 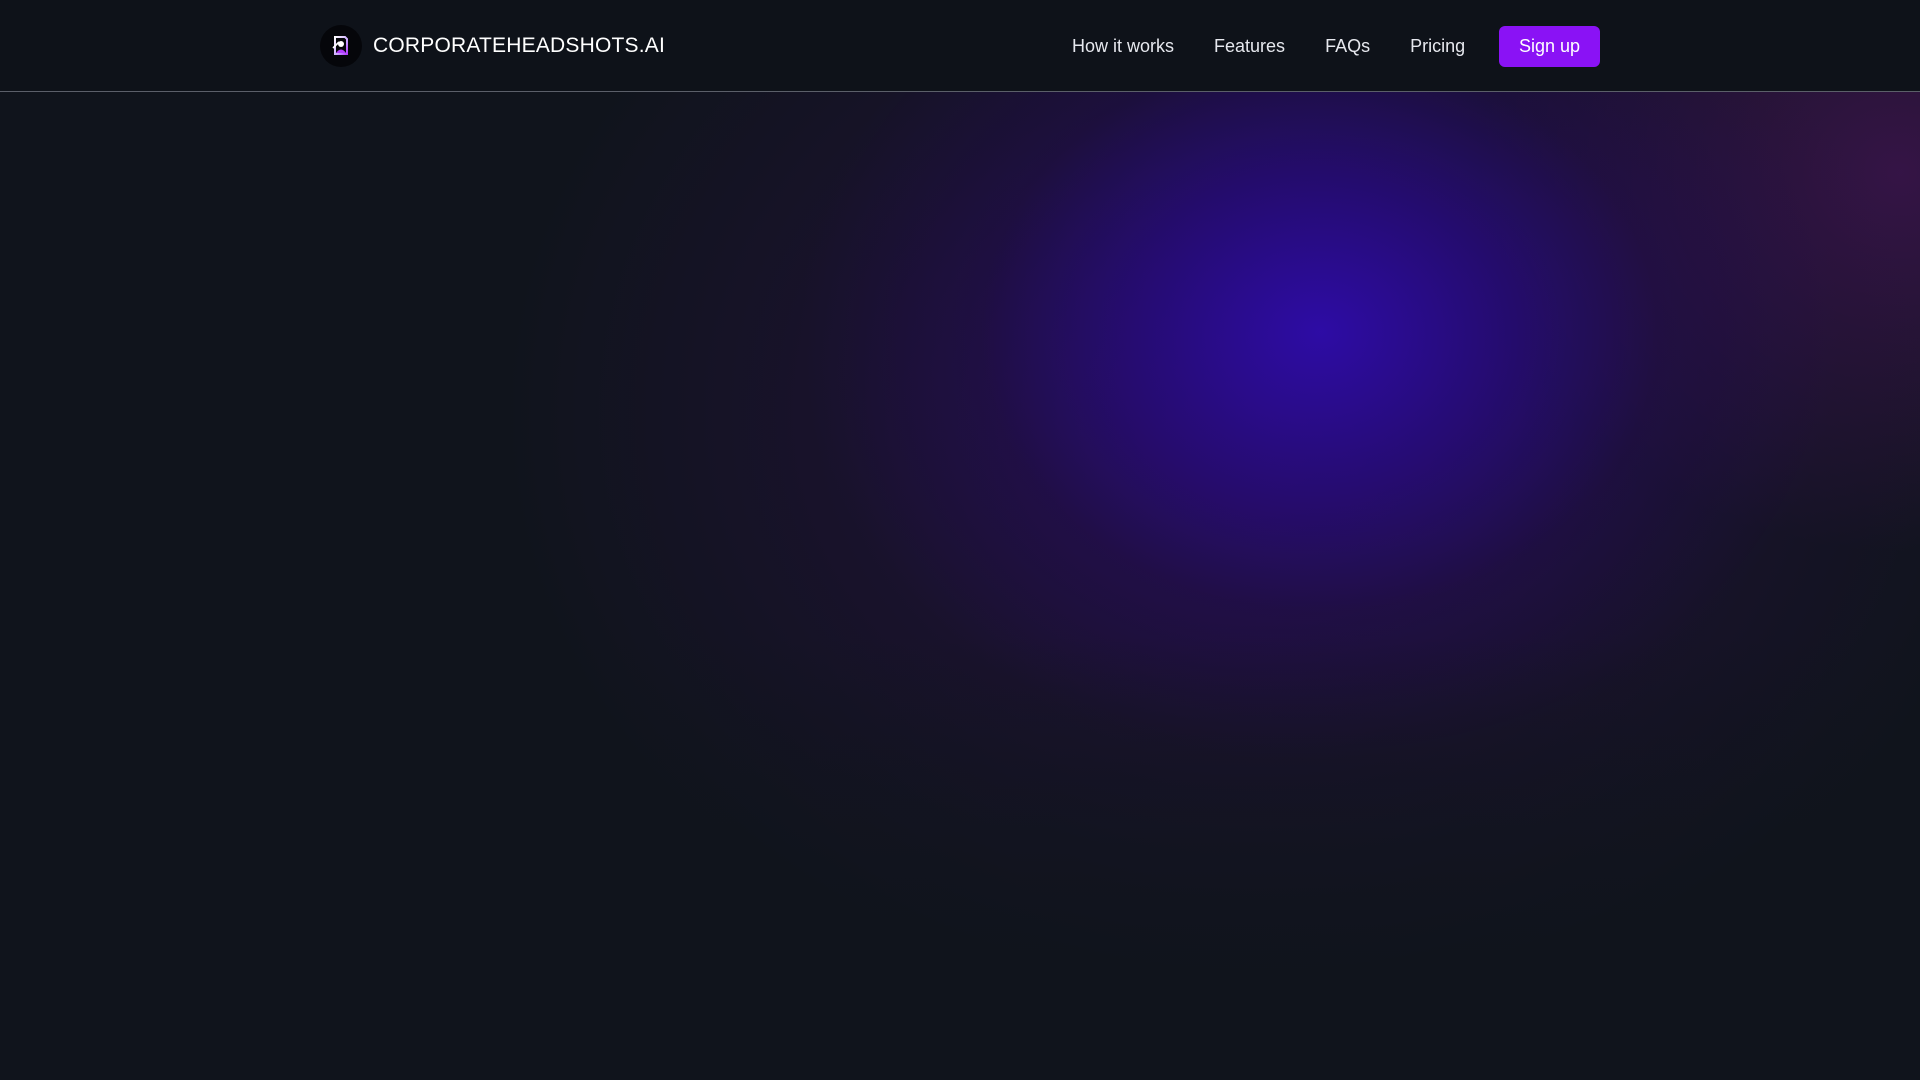 What do you see at coordinates (1288, 46) in the screenshot?
I see `nav-links: How it works Features FAQs Pricing` at bounding box center [1288, 46].